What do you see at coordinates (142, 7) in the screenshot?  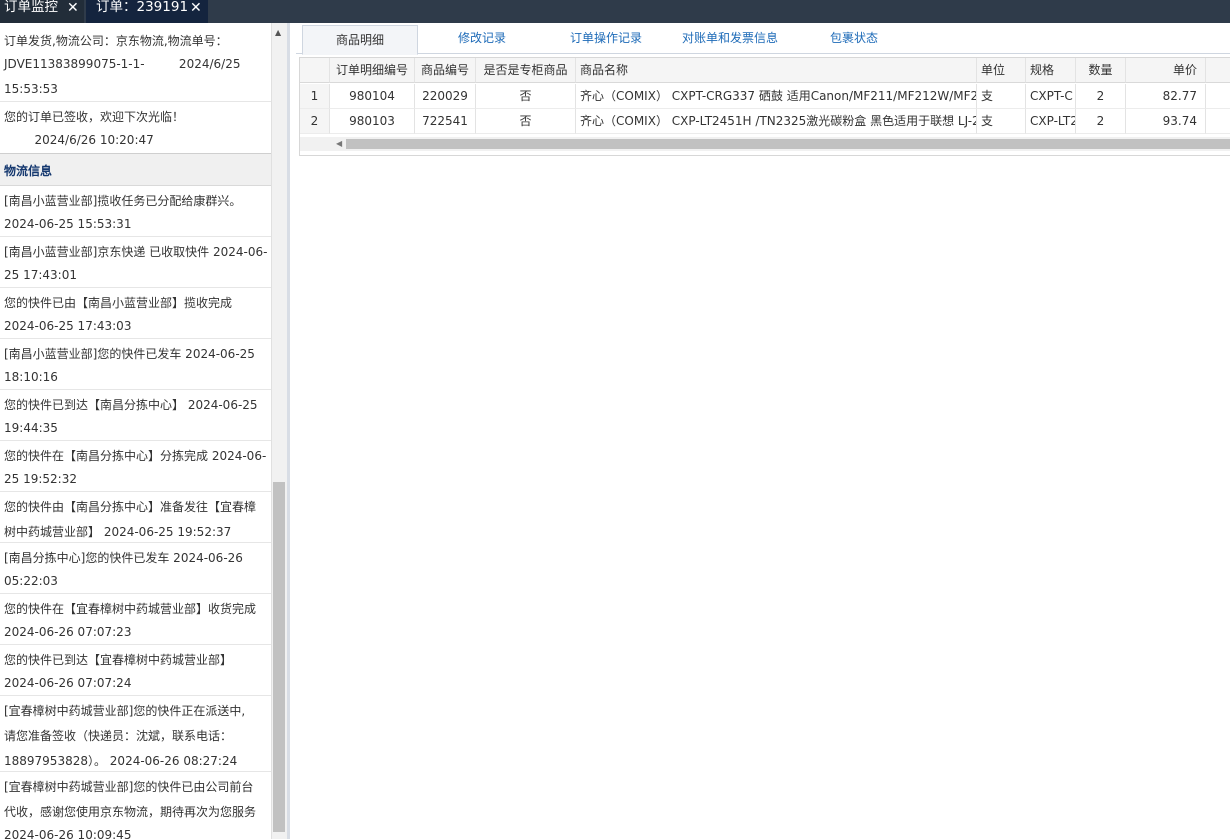 I see `tab-label: 订单：239191` at bounding box center [142, 7].